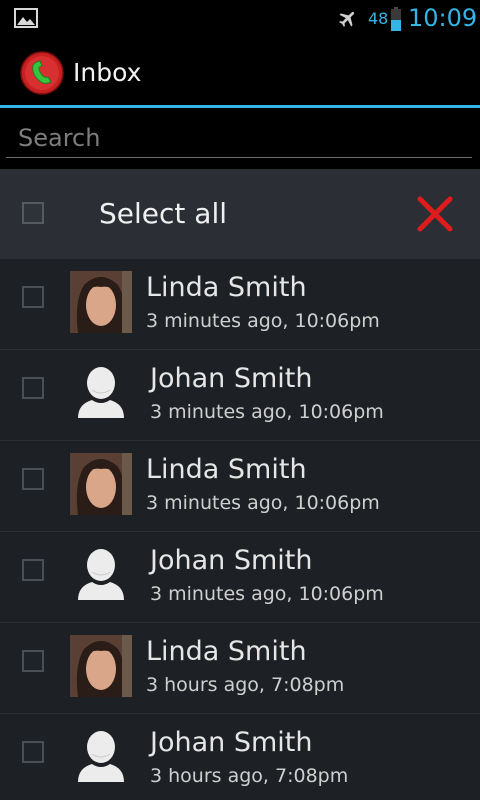 This screenshot has height=800, width=480. I want to click on call-list-item: Johan Smith 3 hours ago, 7:08pm, so click(240, 757).